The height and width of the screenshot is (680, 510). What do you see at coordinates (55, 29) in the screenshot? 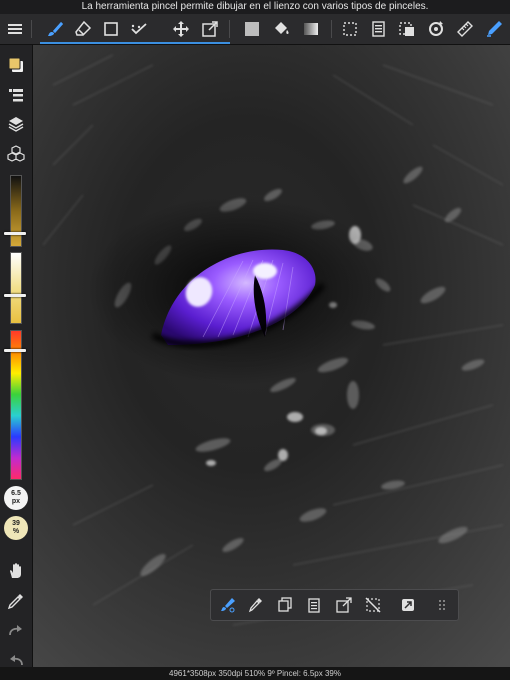
I see `brush-icon` at bounding box center [55, 29].